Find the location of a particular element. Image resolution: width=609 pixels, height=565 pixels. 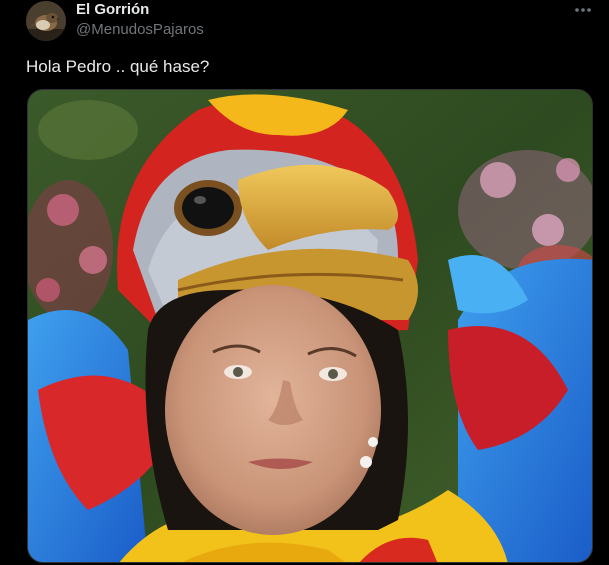

author-handle: @MenudosPajaros is located at coordinates (140, 30).